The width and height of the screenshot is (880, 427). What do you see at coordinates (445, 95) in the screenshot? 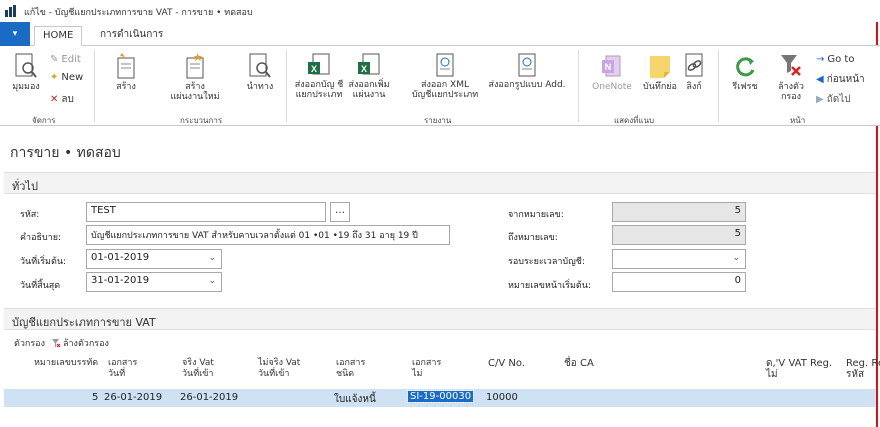
I see `ledger-vat-label: บัญชีแยกประเภท` at bounding box center [445, 95].